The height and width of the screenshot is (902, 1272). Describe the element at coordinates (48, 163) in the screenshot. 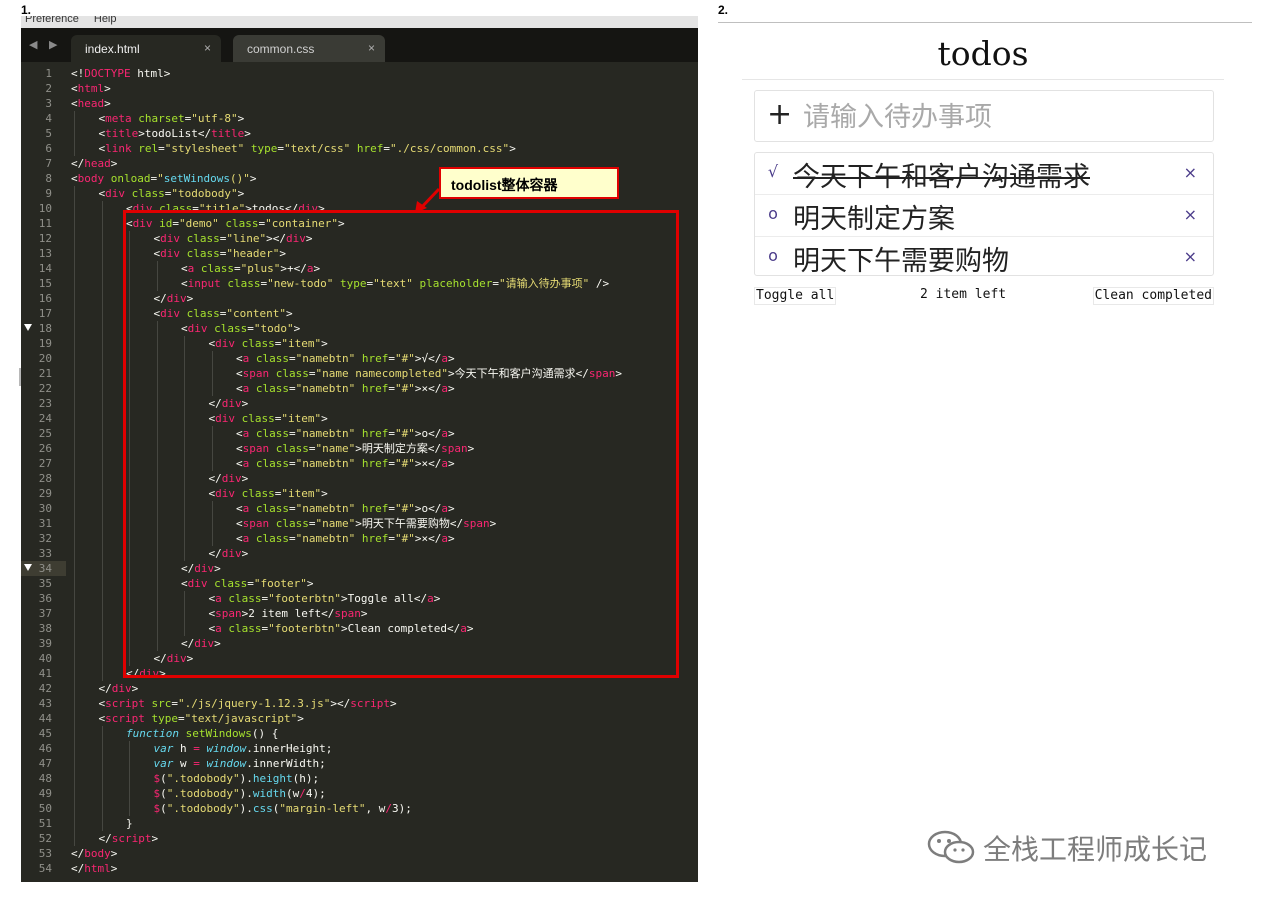

I see `line-number: 7` at that location.